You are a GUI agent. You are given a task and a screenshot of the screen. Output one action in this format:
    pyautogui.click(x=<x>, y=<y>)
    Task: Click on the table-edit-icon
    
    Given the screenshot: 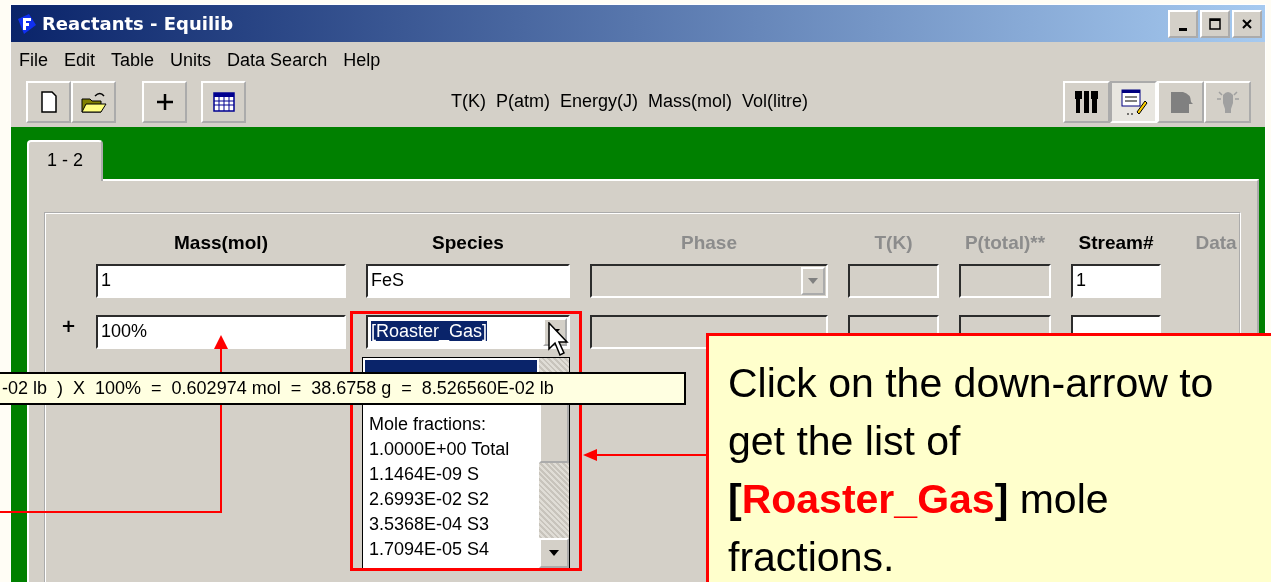 What is the action you would take?
    pyautogui.click(x=1133, y=101)
    